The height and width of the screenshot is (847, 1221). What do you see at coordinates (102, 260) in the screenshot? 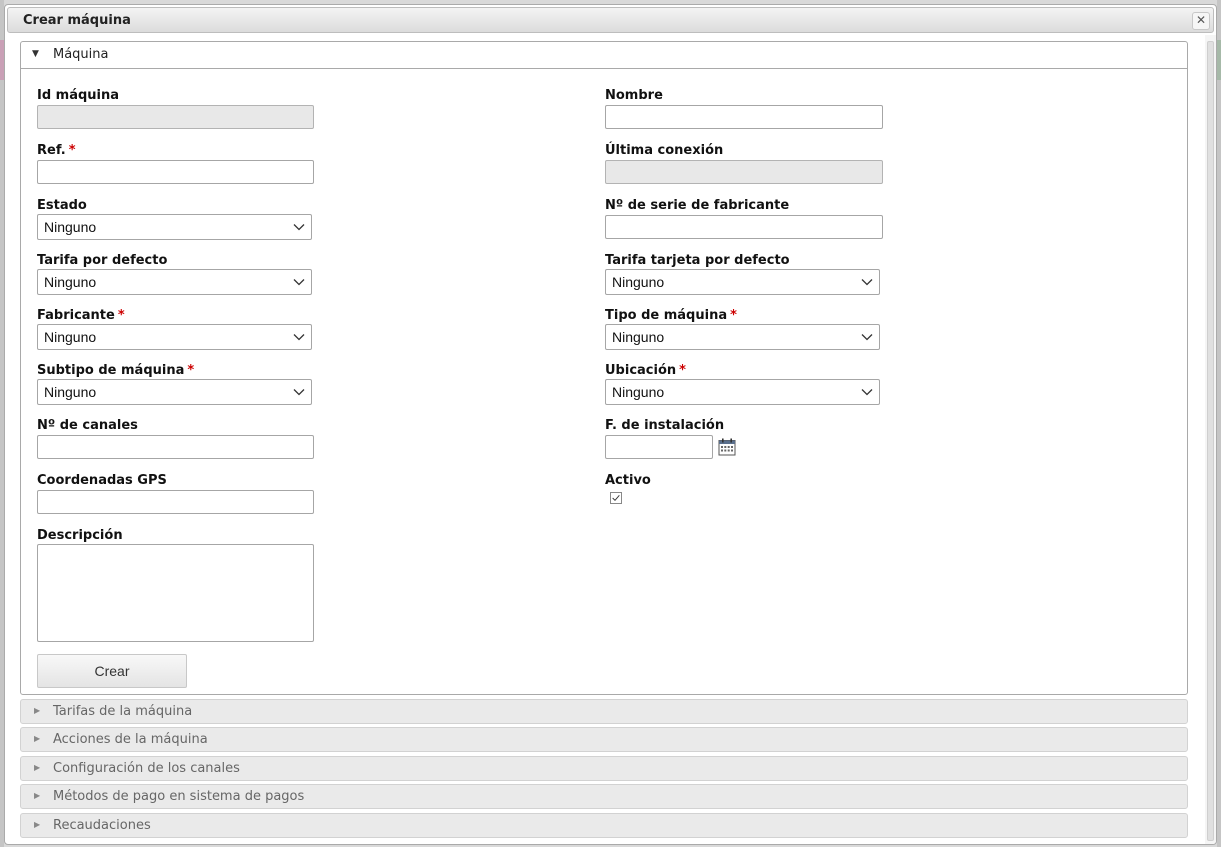
I see `tarifa-defecto-label: Tarifa por defecto` at bounding box center [102, 260].